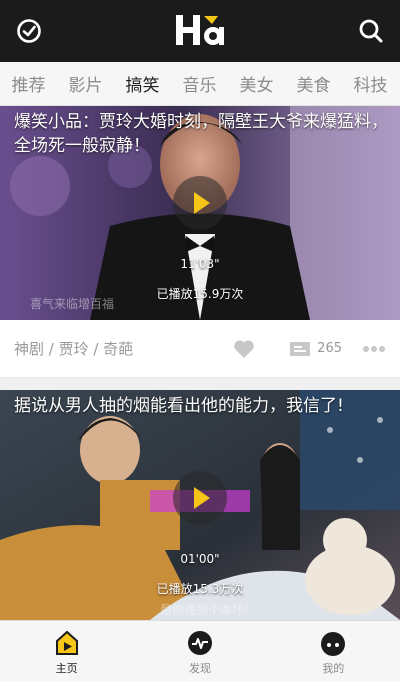 This screenshot has height=682, width=400. I want to click on video-duration: 11'03", so click(200, 264).